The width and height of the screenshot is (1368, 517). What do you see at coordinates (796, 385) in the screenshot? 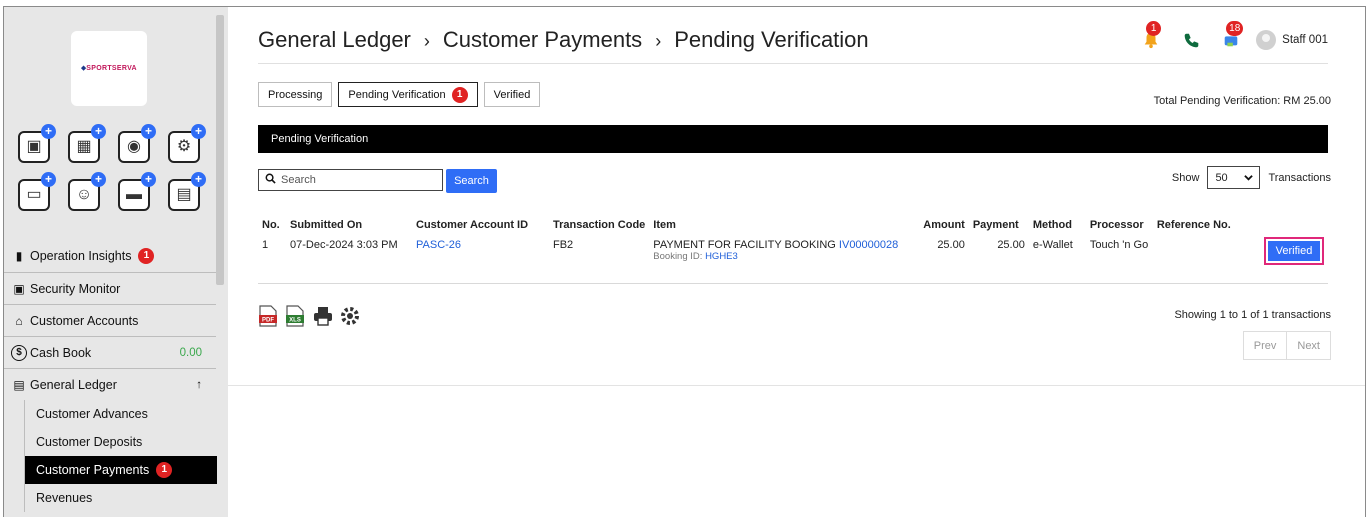
I see `content-divider` at bounding box center [796, 385].